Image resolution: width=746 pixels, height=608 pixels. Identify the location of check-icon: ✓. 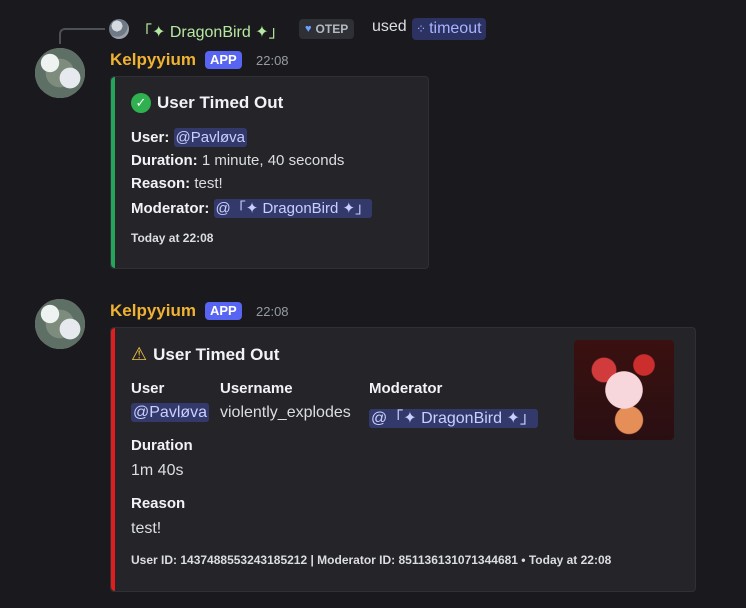
(141, 103).